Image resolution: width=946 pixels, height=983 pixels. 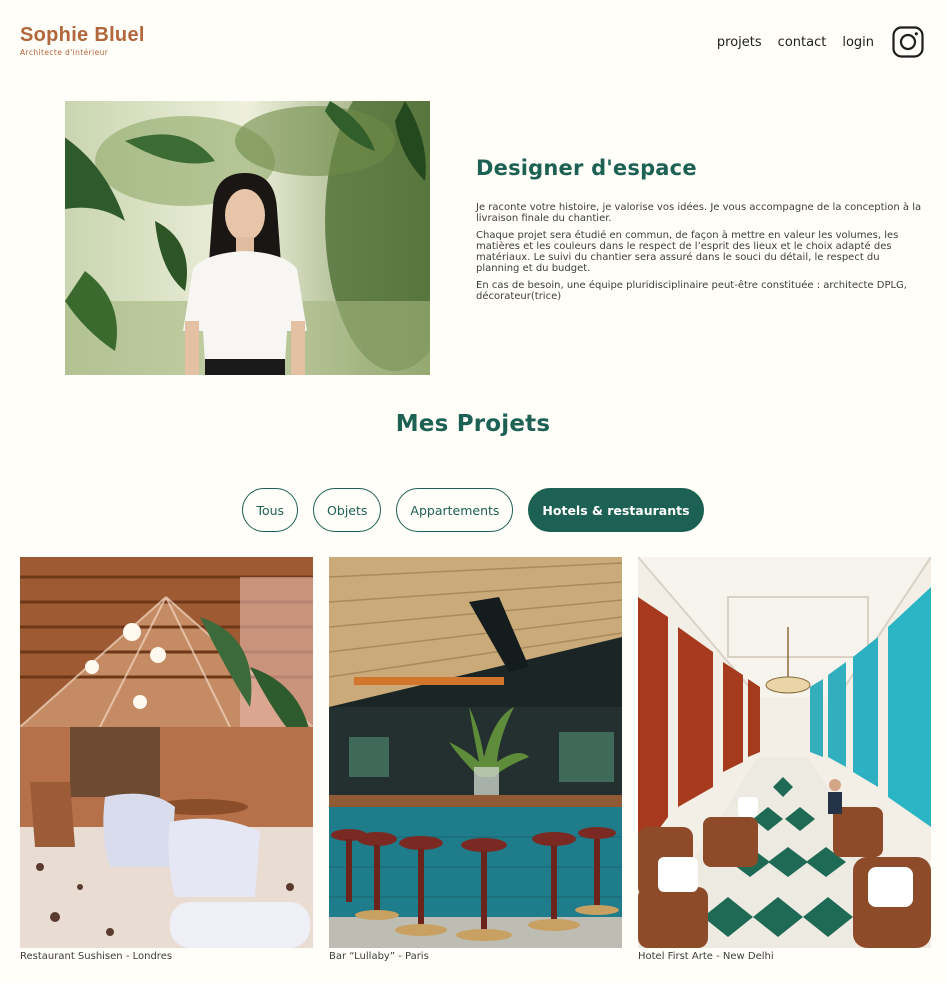 What do you see at coordinates (247, 238) in the screenshot?
I see `portrait-photo` at bounding box center [247, 238].